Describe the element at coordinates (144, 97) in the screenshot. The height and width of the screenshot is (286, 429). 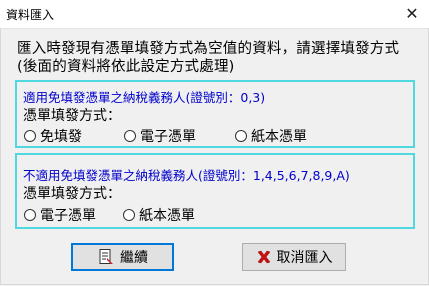
I see `exempt-group-title: 適用免填發憑單之納稅義務人(證號別：0,3)` at that location.